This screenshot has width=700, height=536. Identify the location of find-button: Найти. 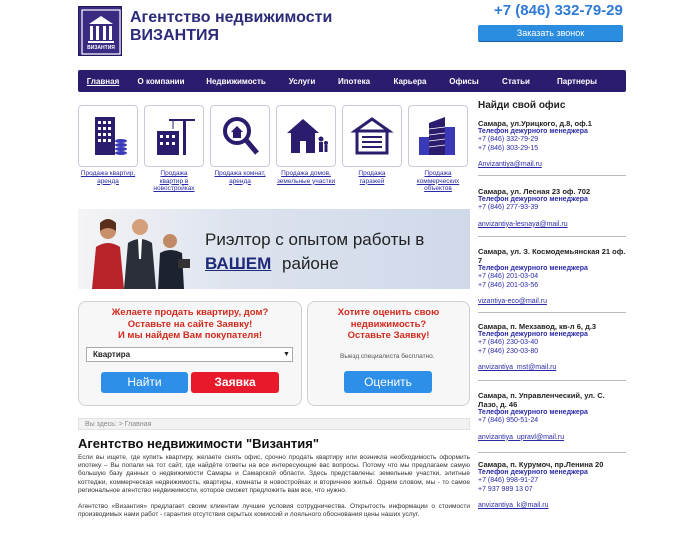
(144, 382).